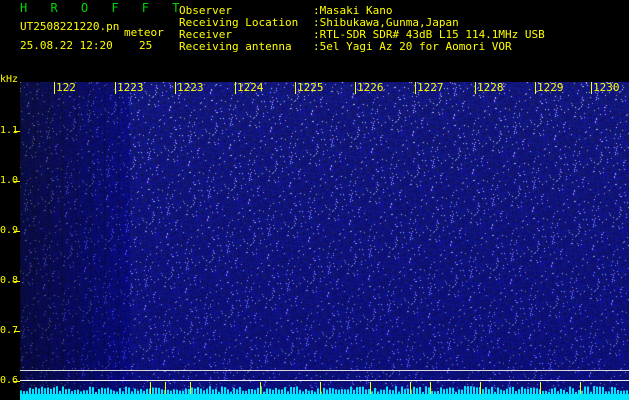 The width and height of the screenshot is (629, 400). Describe the element at coordinates (430, 87) in the screenshot. I see `x-tick-label: 1227` at that location.